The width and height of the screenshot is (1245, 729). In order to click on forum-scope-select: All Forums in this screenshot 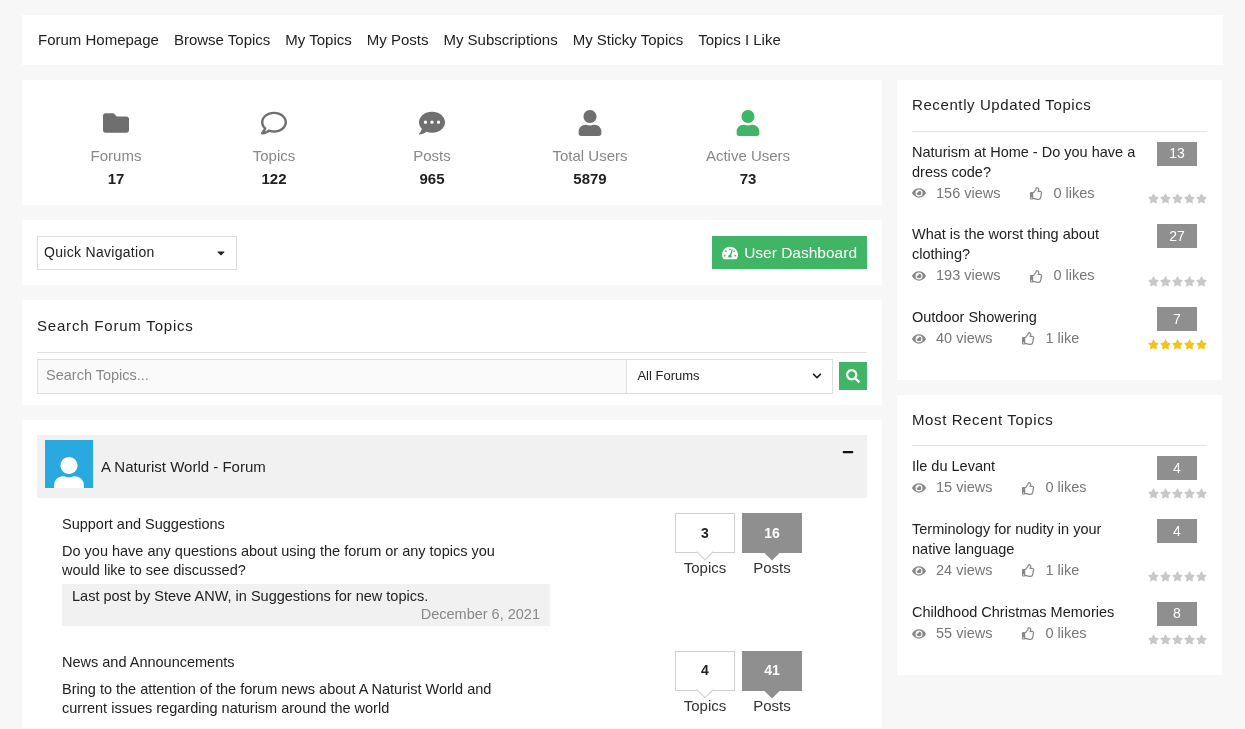, I will do `click(729, 376)`.